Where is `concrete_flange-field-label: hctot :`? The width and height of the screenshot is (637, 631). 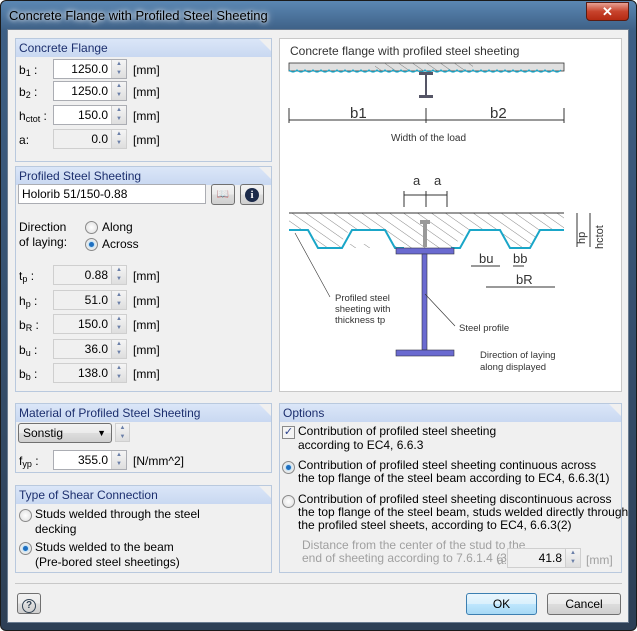
concrete_flange-field-label: hctot : is located at coordinates (33, 116).